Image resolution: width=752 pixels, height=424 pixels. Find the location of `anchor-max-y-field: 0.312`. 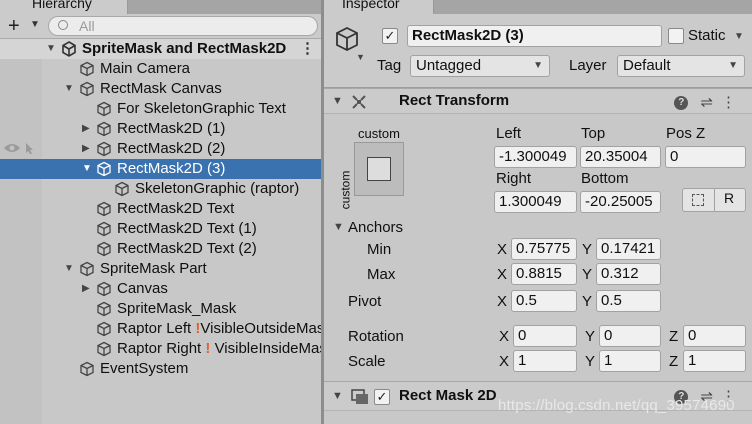

anchor-max-y-field: 0.312 is located at coordinates (628, 274).